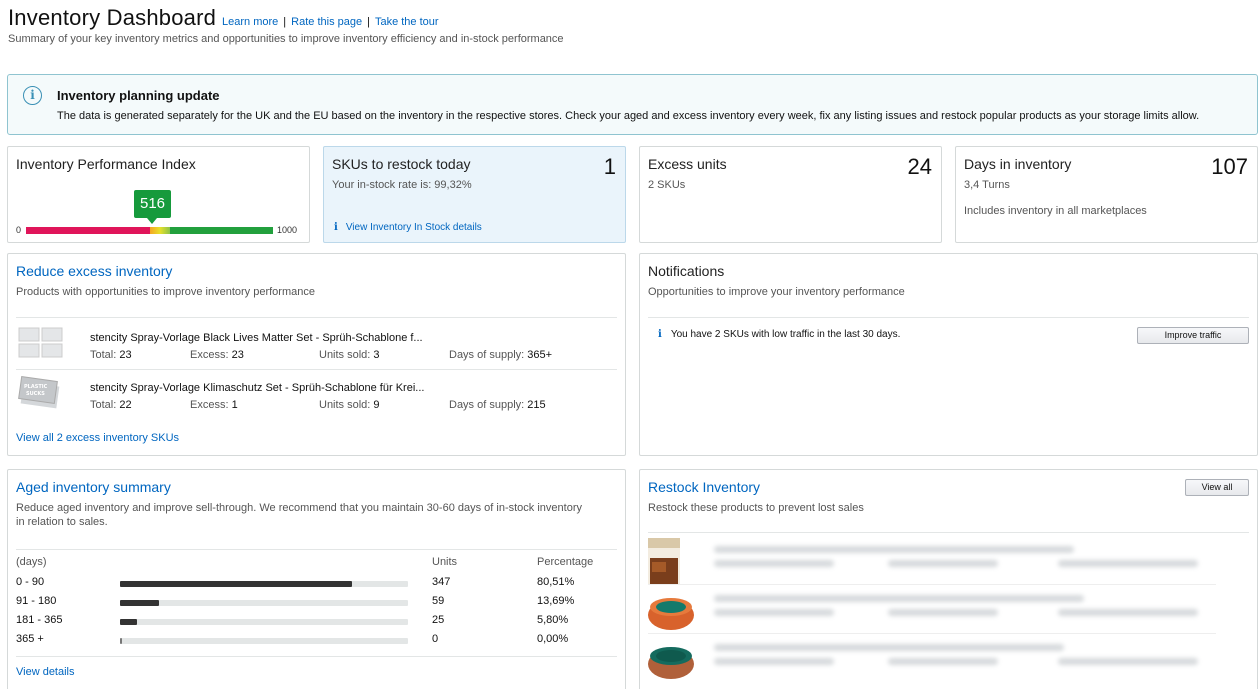  What do you see at coordinates (97, 438) in the screenshot?
I see `view-all-excess-link: View all 2 excess inventory SKUs` at bounding box center [97, 438].